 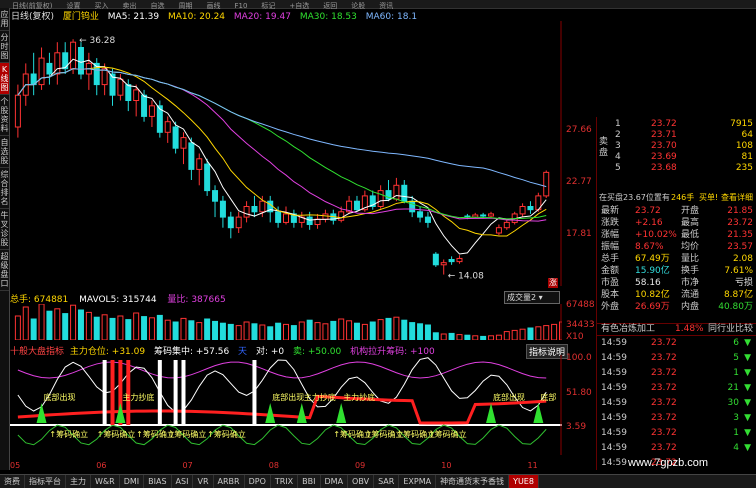 What do you see at coordinates (45, 481) in the screenshot?
I see `indicator-tab: 指标平台` at bounding box center [45, 481].